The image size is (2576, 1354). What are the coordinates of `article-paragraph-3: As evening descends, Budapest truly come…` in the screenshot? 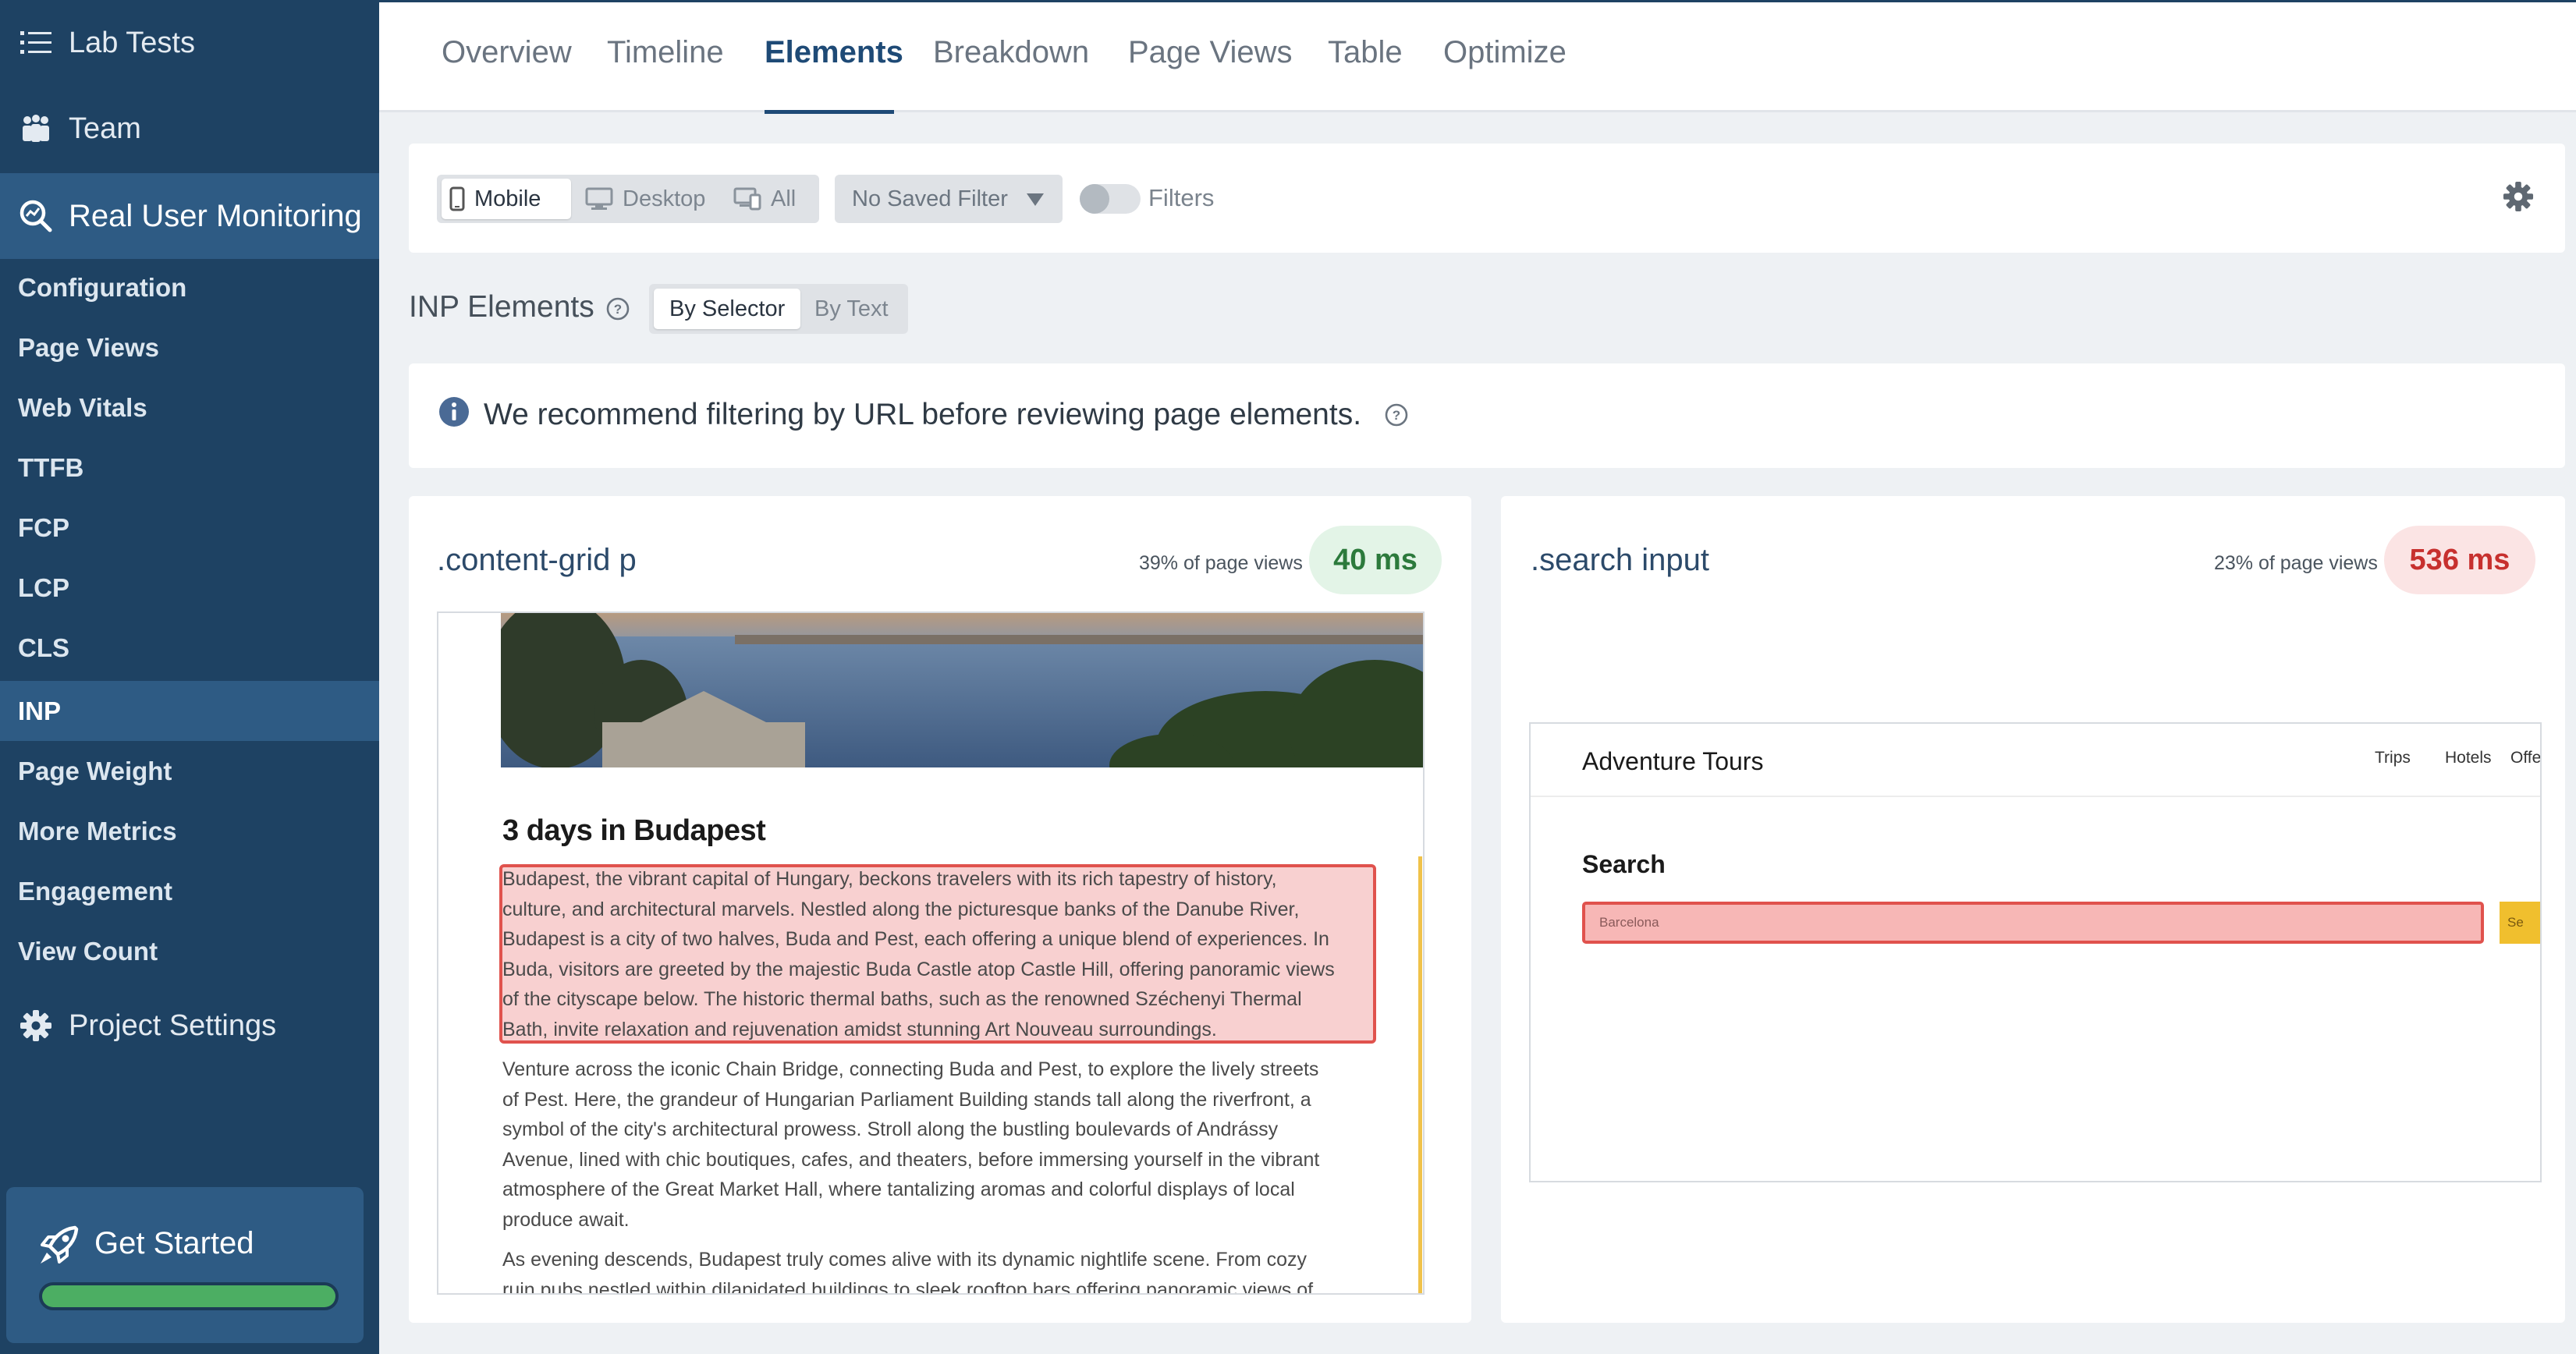 It's located at (929, 1269).